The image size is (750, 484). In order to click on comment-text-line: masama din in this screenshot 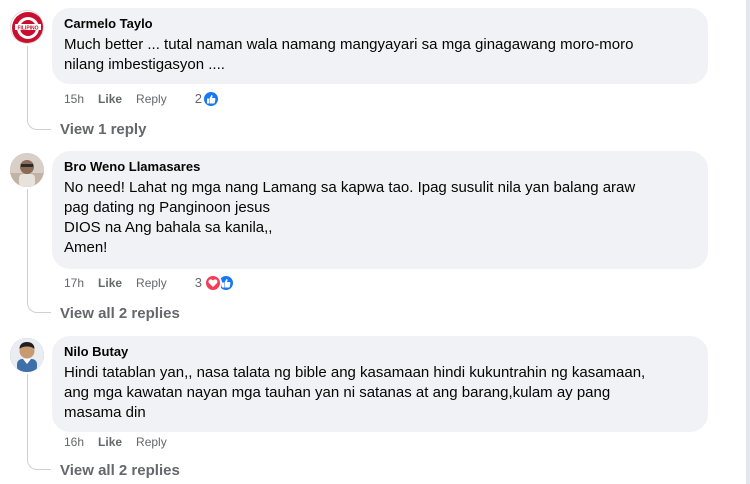, I will do `click(105, 412)`.